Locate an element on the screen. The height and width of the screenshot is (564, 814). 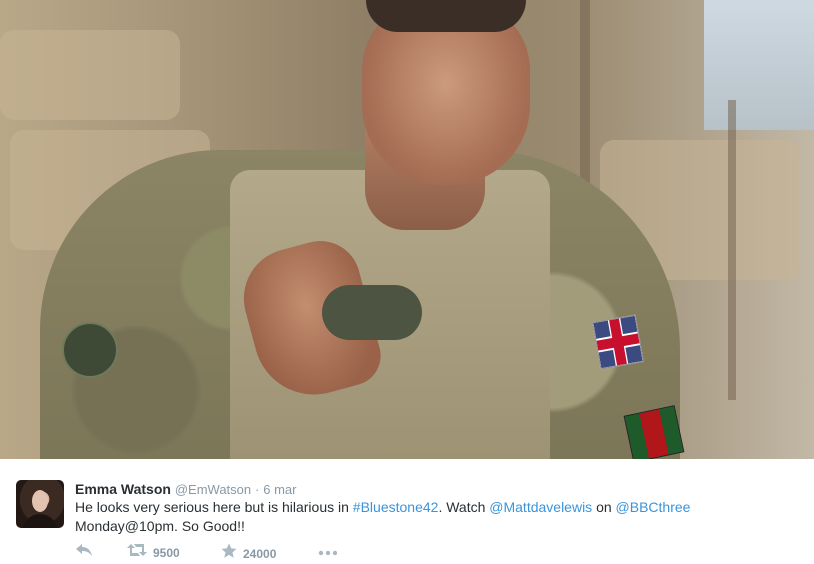
tweet-header: Emma Watson @EmWatson · 6 mar is located at coordinates (186, 489).